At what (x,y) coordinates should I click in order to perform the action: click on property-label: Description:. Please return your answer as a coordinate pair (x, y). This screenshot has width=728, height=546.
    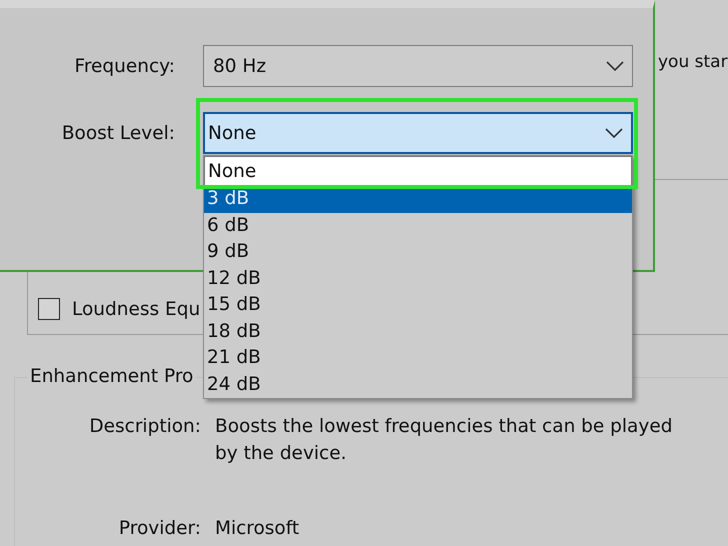
    Looking at the image, I should click on (144, 427).